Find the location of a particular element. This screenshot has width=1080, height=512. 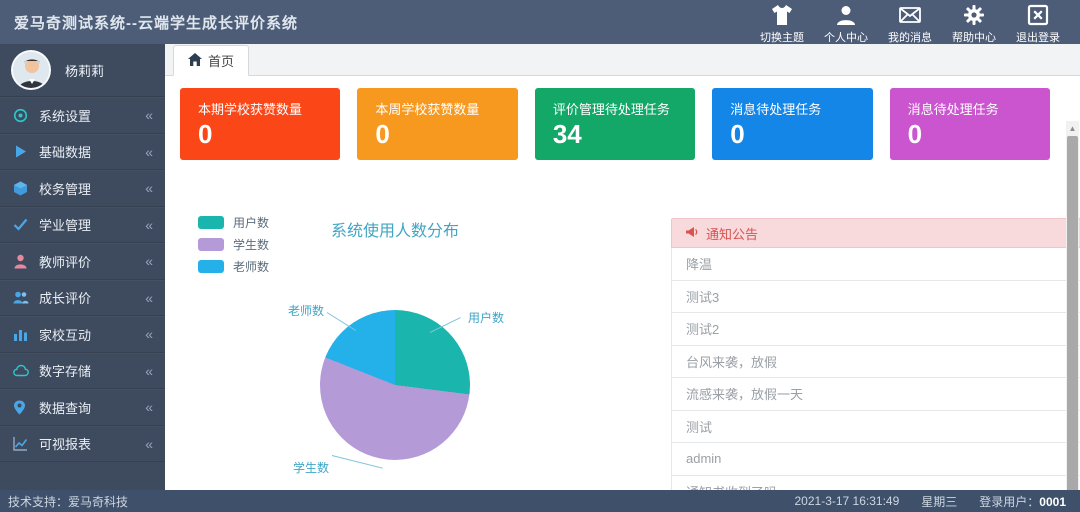

legend-item-users: 用户数 is located at coordinates (233, 222).